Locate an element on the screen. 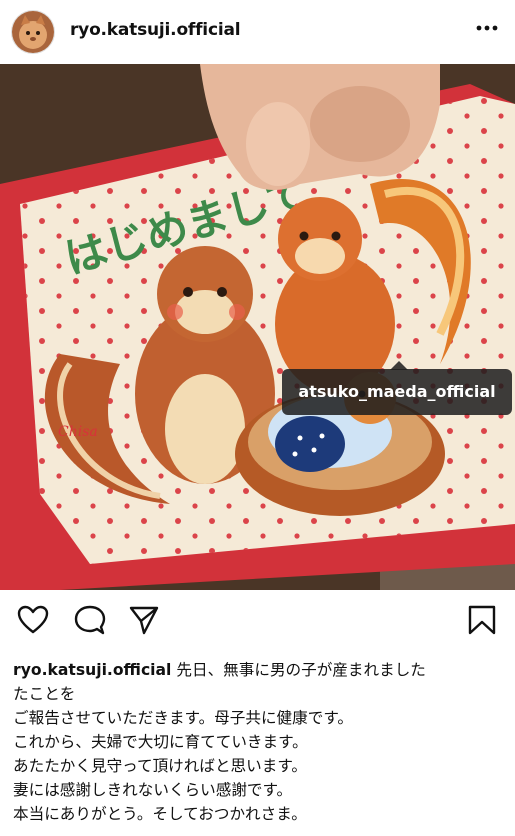 The image size is (515, 836). caption-first-line: ryo.katsuji.official 先日、無事に男の子が産まれました is located at coordinates (260, 670).